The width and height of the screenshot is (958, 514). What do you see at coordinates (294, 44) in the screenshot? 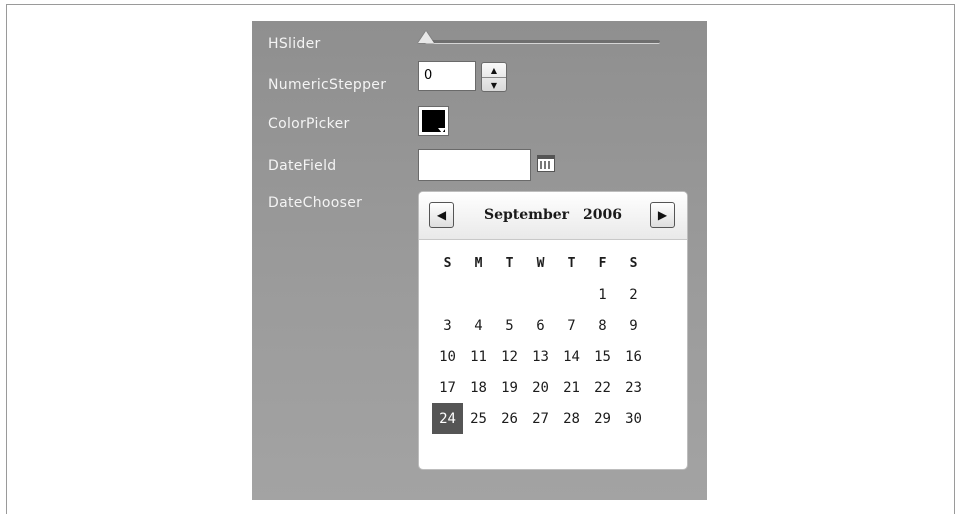
I see `hslider-label: HSlider` at bounding box center [294, 44].